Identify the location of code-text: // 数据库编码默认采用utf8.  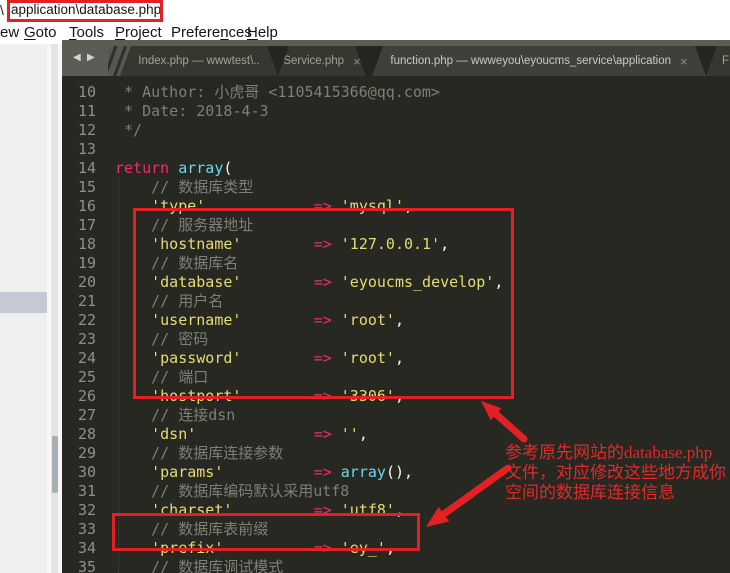
(232, 491).